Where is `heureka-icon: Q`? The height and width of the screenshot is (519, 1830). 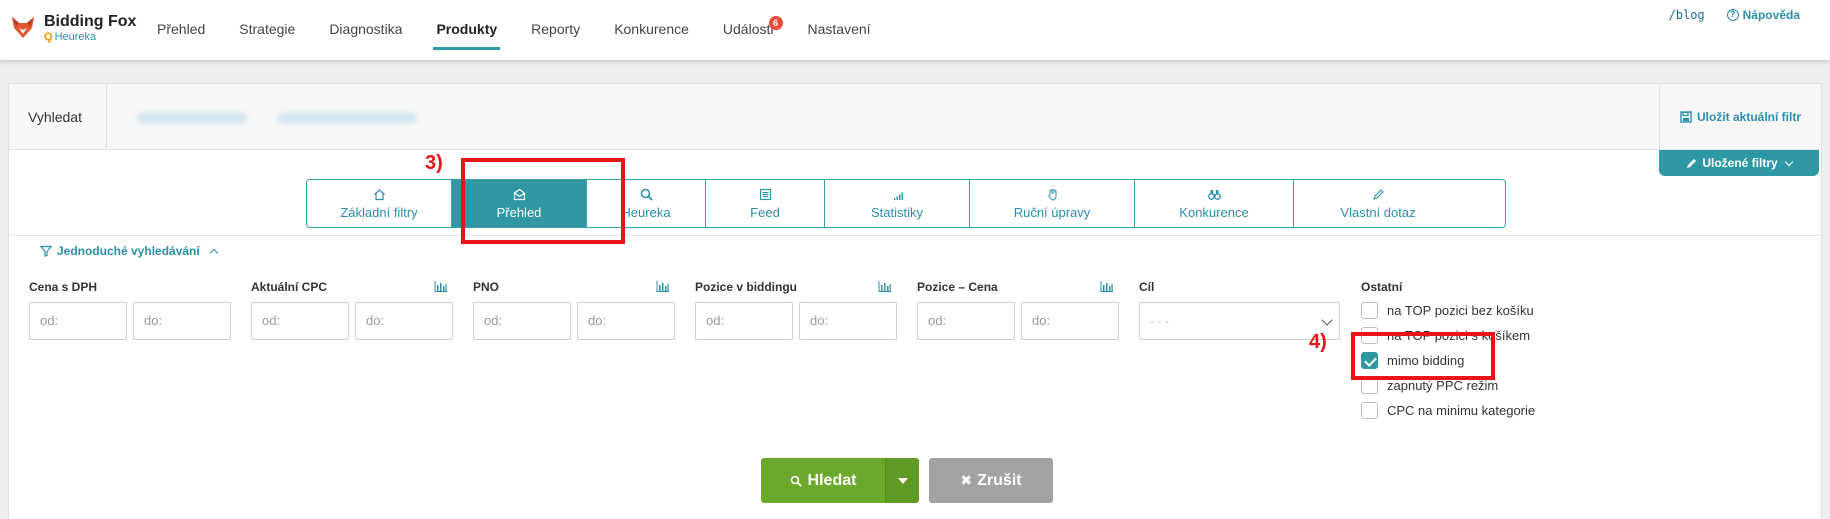
heureka-icon: Q is located at coordinates (48, 37).